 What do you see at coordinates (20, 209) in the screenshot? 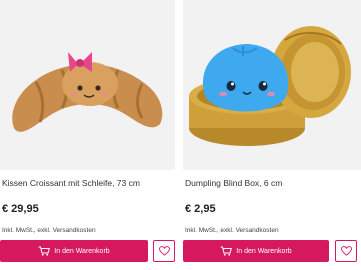
I see `product-price: € 29,95` at bounding box center [20, 209].